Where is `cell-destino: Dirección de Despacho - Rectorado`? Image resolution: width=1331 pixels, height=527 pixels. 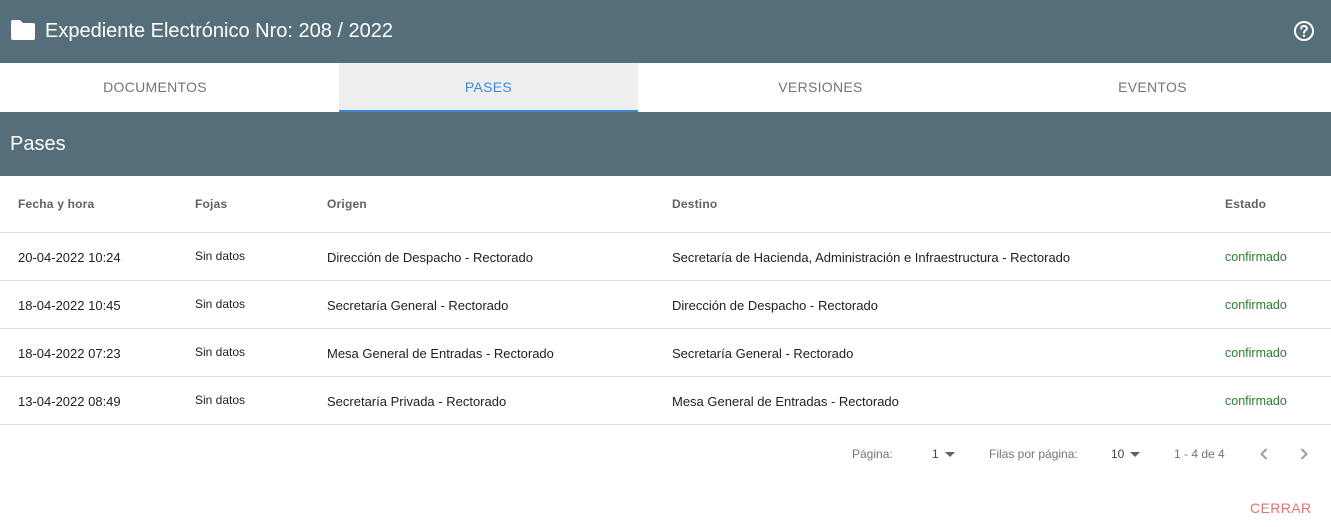
cell-destino: Dirección de Despacho - Rectorado is located at coordinates (775, 305).